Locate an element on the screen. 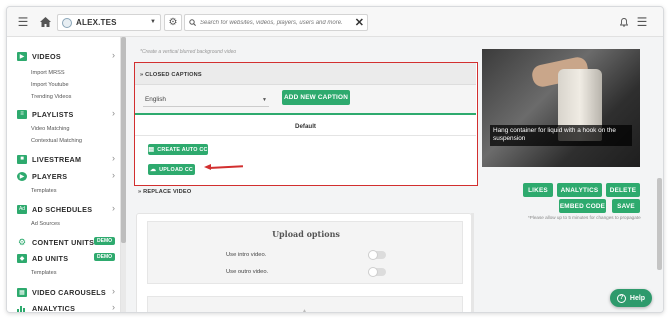 This screenshot has width=670, height=319. add-new-caption-button: ADD NEW CAPTION is located at coordinates (316, 97).